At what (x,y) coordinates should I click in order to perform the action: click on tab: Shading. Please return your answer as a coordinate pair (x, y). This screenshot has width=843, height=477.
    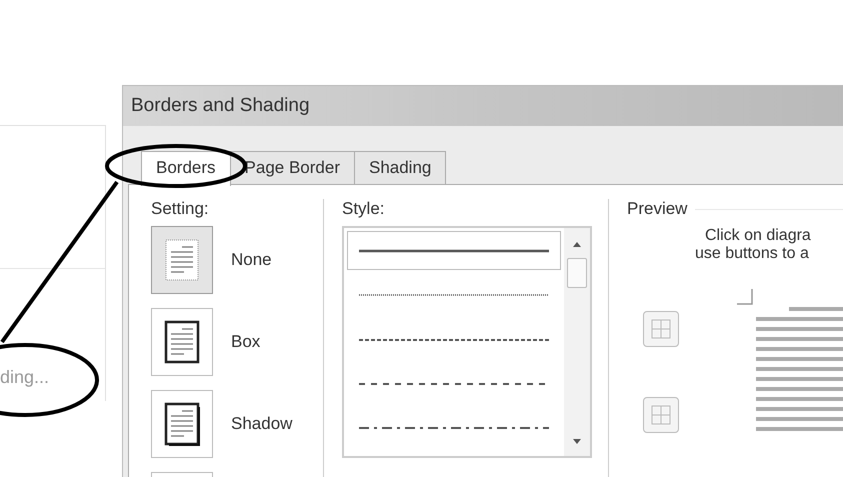
    Looking at the image, I should click on (400, 167).